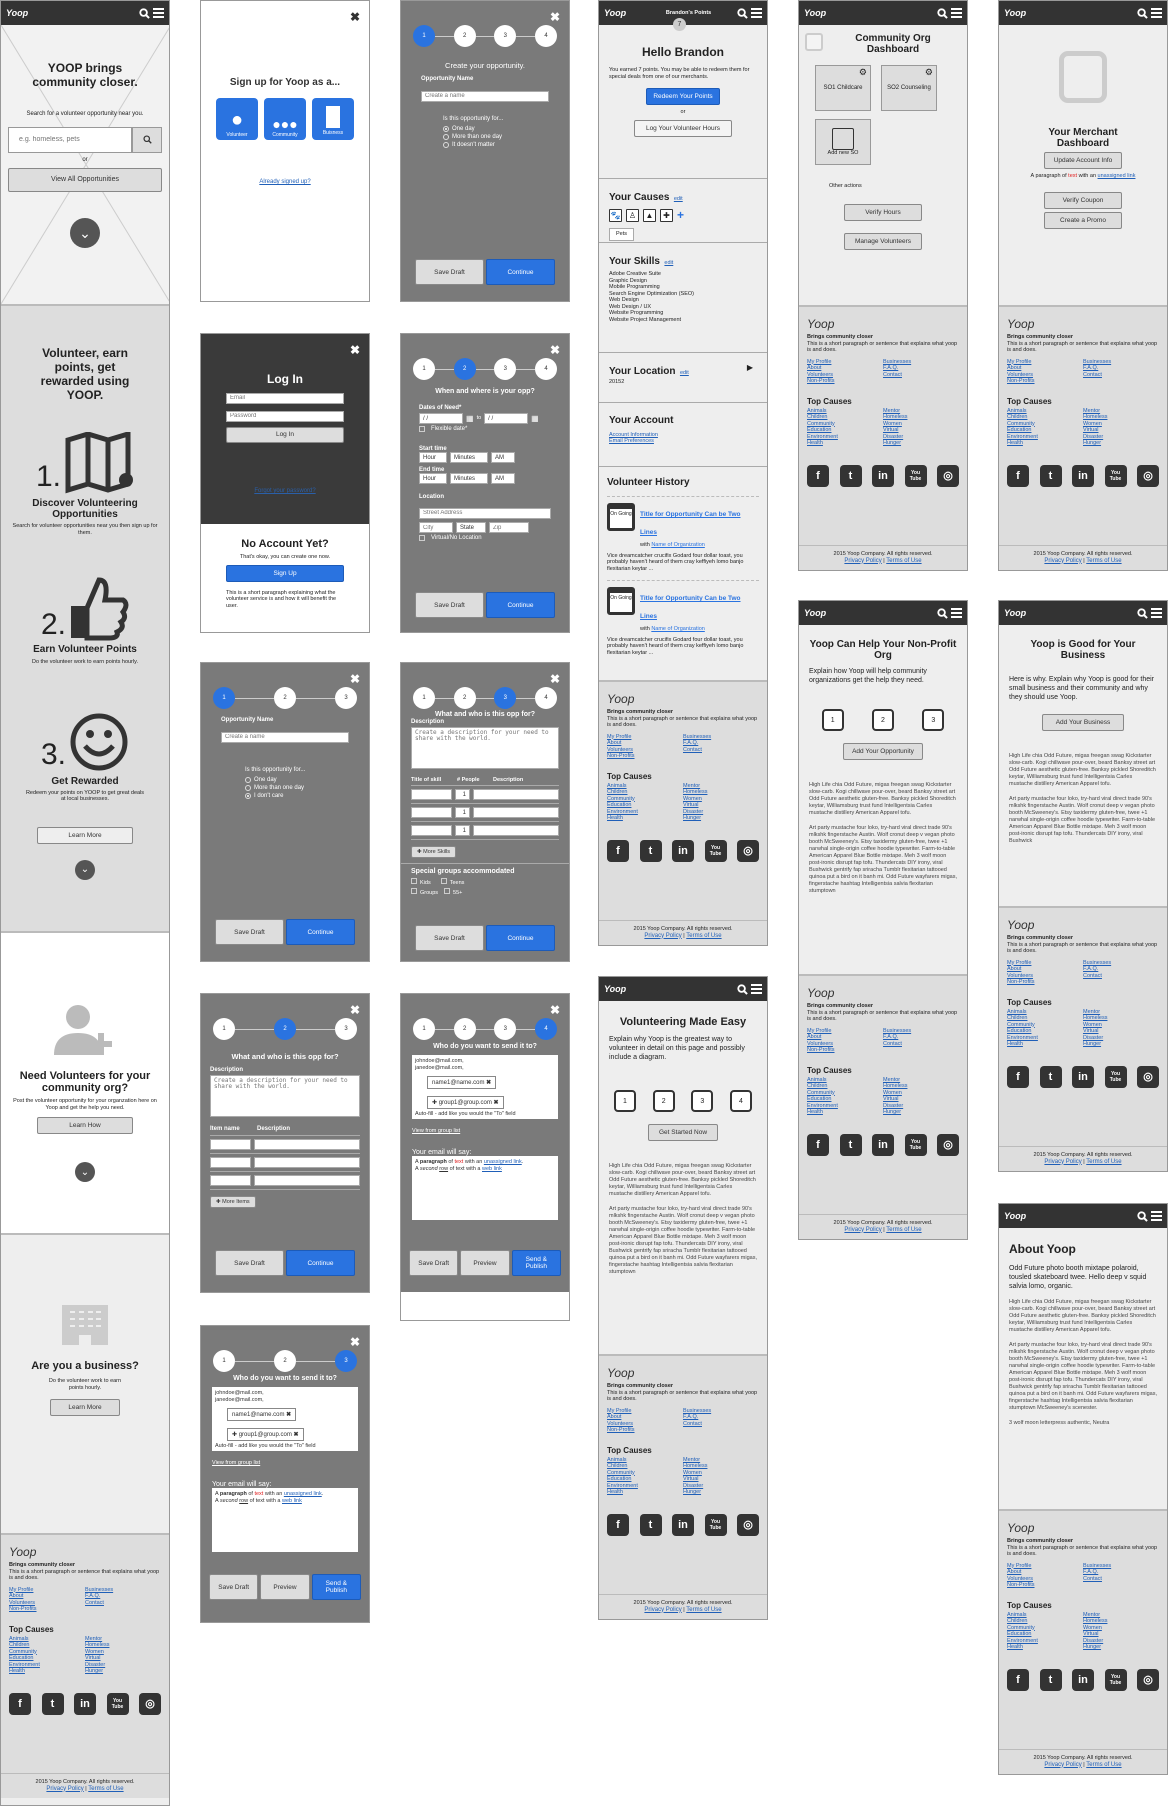 This screenshot has width=1171, height=1806. I want to click on chevron-down-circle-icon: ⌄, so click(85, 233).